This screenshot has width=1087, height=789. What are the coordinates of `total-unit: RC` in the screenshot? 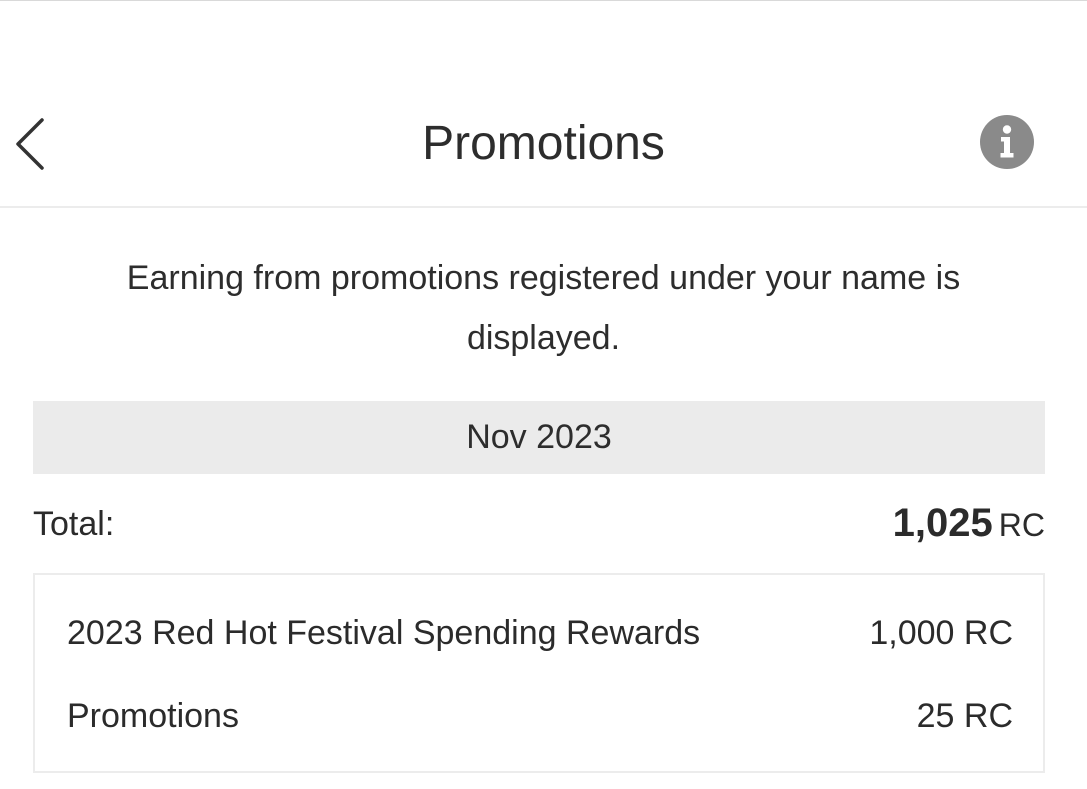 It's located at (1021, 525).